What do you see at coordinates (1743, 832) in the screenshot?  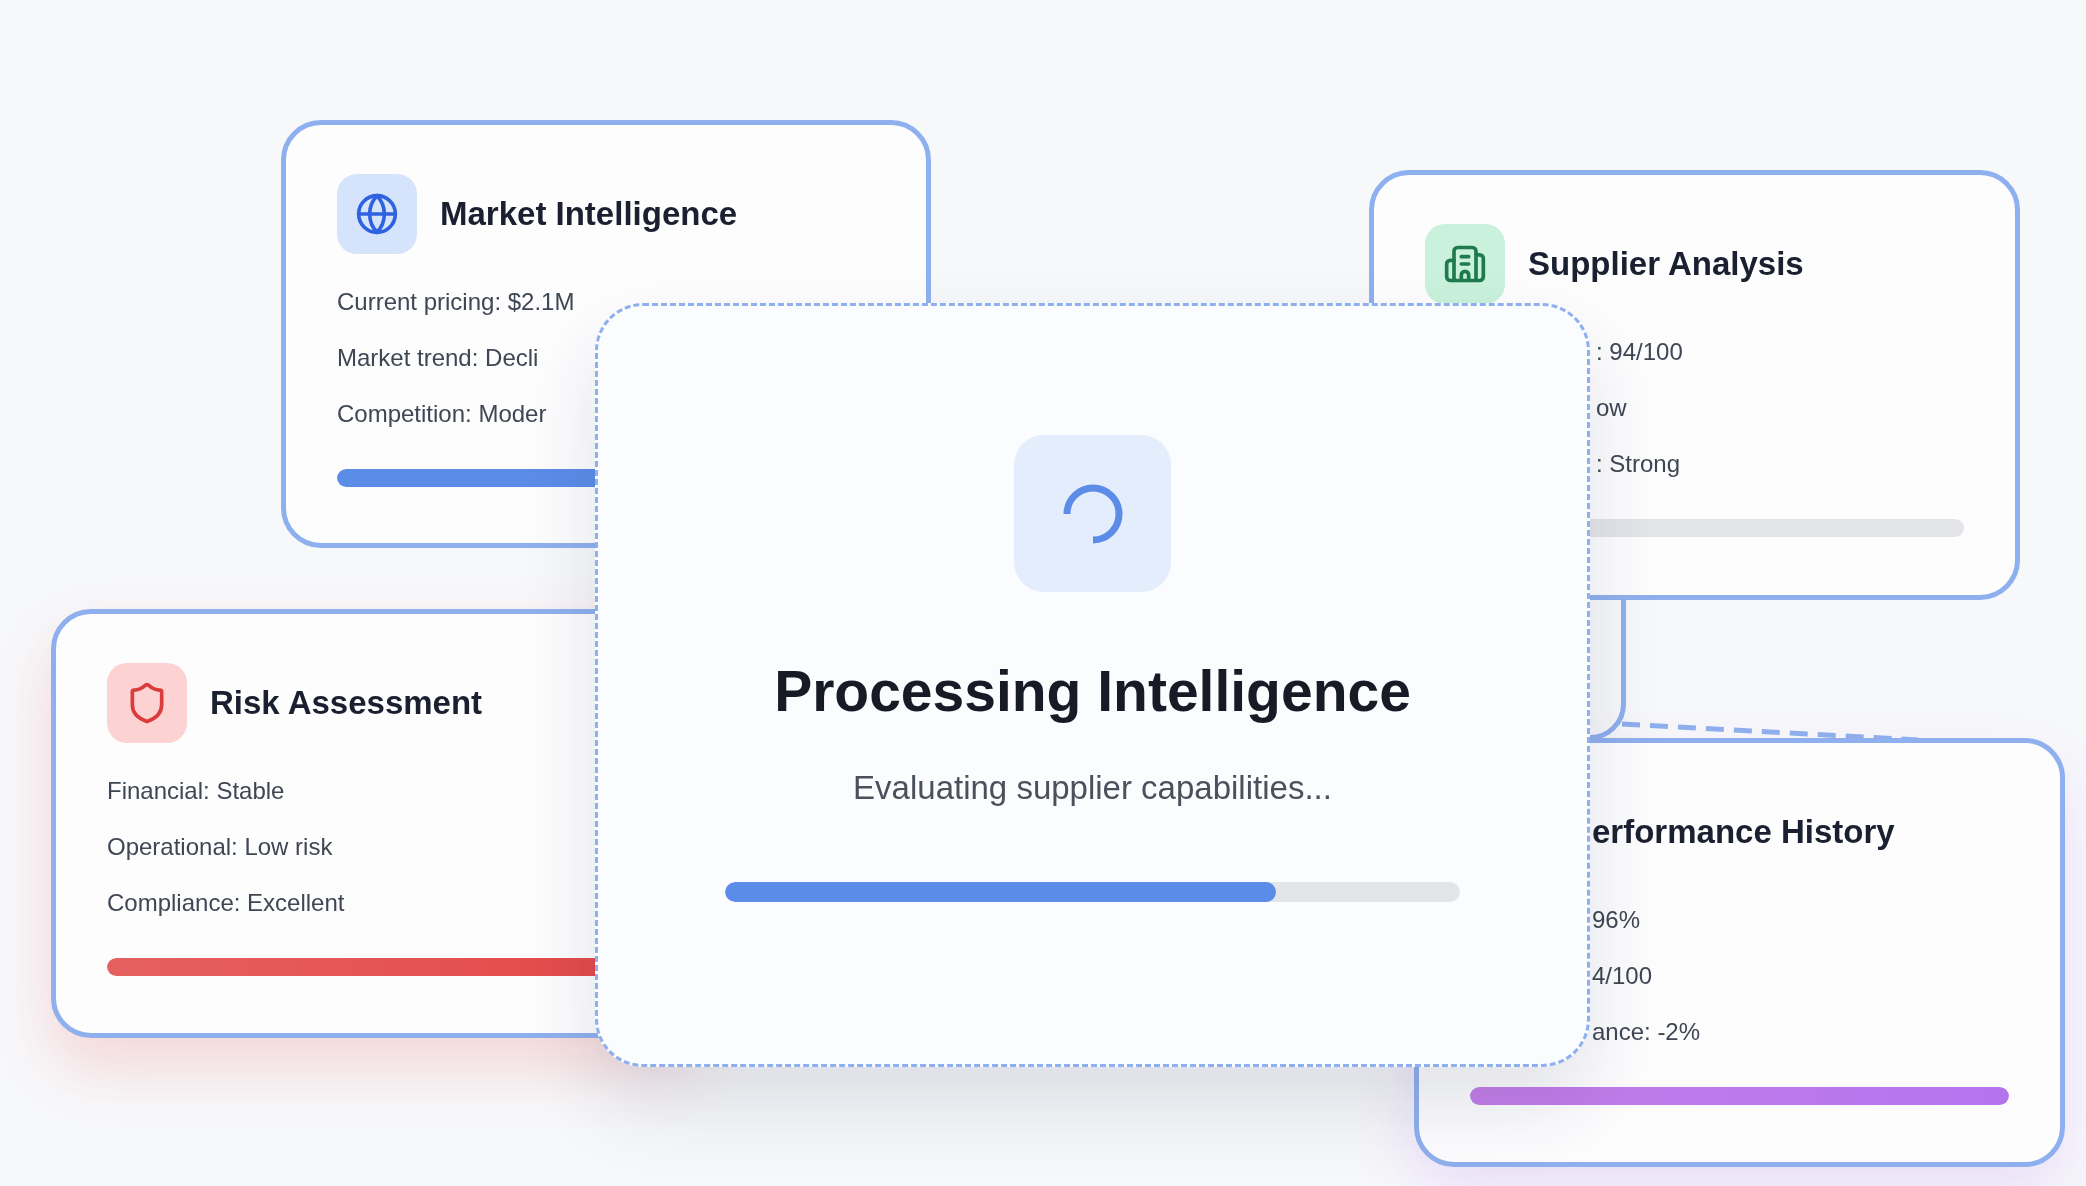 I see `card-title: erformance History` at bounding box center [1743, 832].